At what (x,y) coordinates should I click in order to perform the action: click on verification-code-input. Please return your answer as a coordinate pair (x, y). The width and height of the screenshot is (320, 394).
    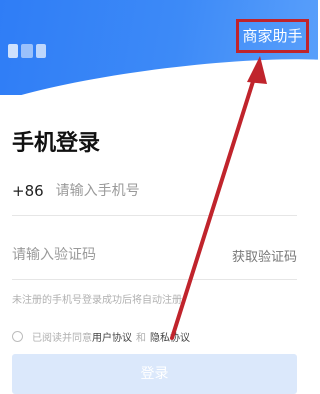
    Looking at the image, I should click on (97, 255).